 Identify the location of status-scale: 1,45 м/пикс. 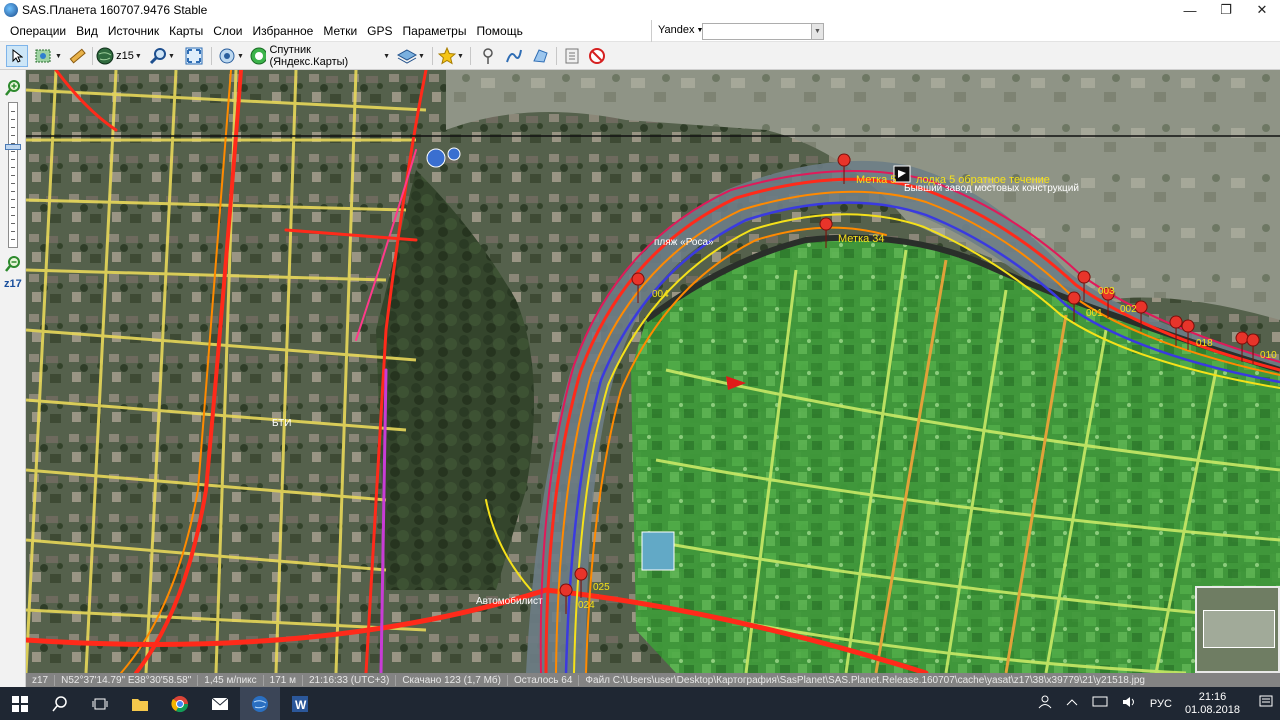
(231, 680).